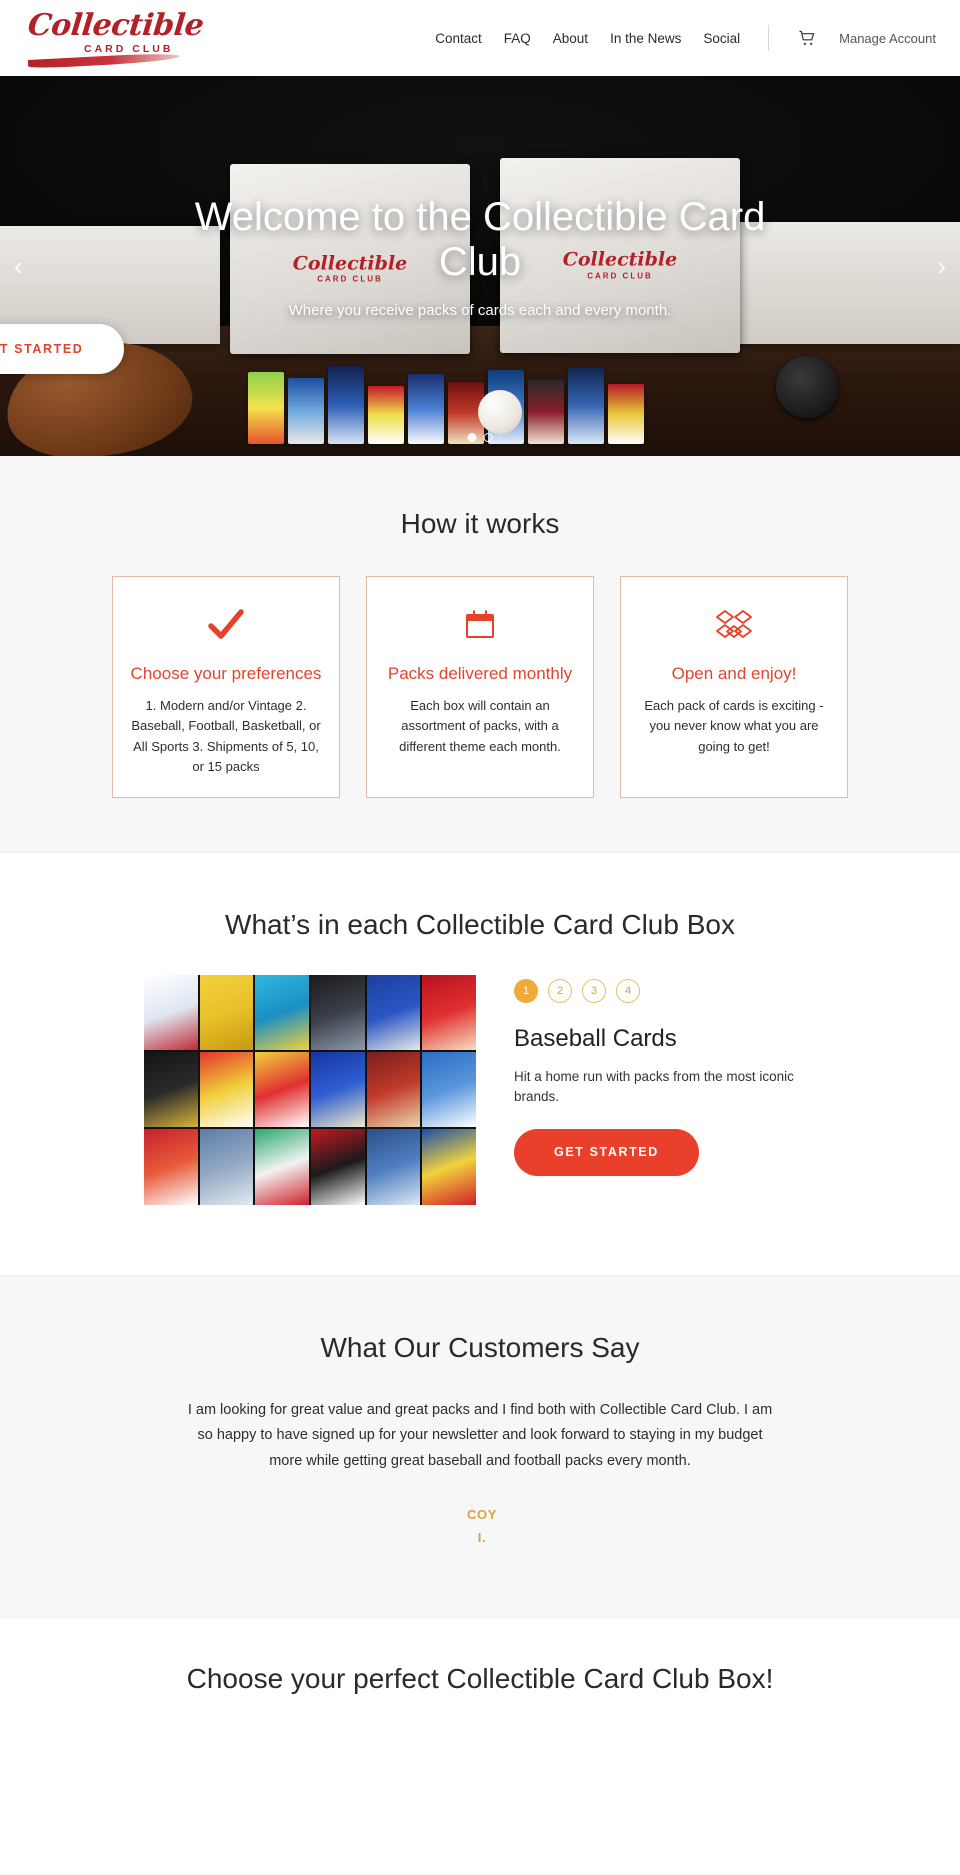  What do you see at coordinates (807, 38) in the screenshot?
I see `shopping-cart-icon` at bounding box center [807, 38].